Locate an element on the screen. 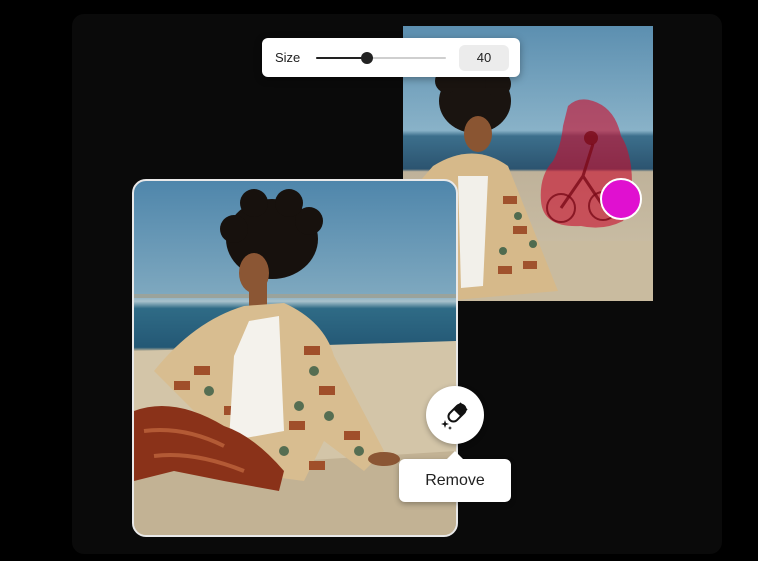 Image resolution: width=758 pixels, height=561 pixels. eraser-icon is located at coordinates (454, 416).